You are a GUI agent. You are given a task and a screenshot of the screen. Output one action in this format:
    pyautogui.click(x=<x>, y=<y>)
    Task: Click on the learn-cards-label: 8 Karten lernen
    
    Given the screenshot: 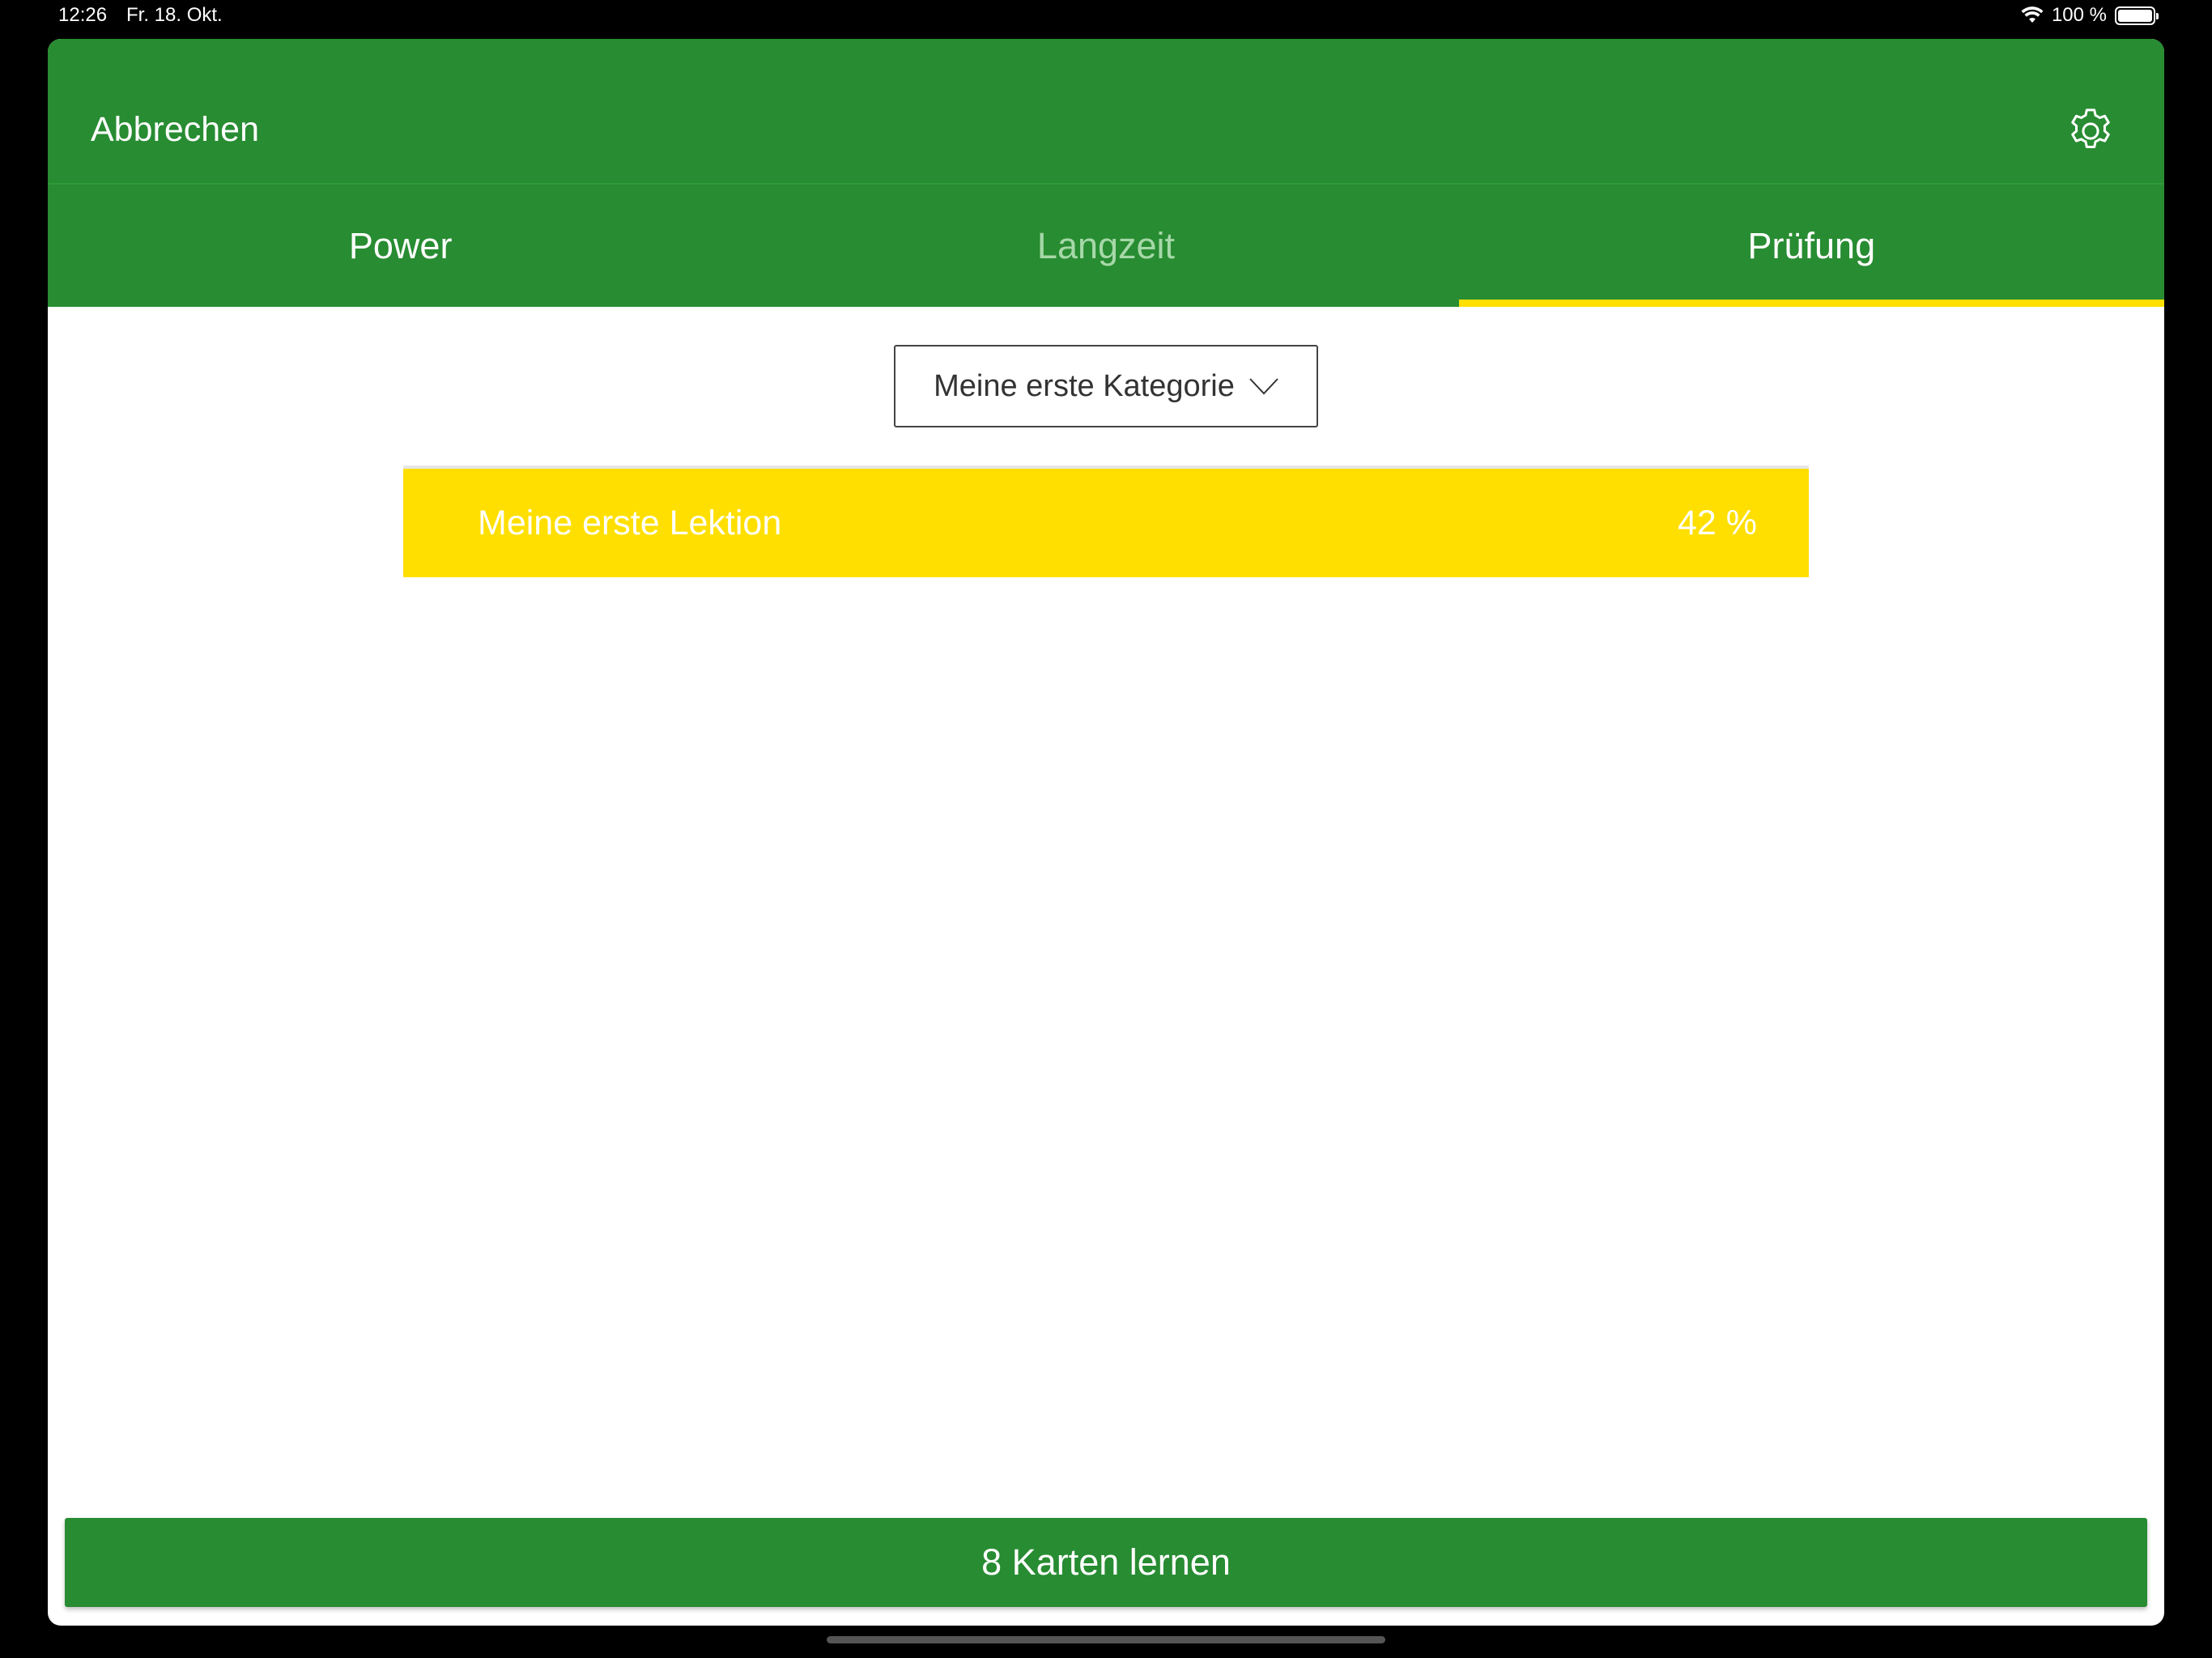 What is the action you would take?
    pyautogui.click(x=1106, y=1562)
    